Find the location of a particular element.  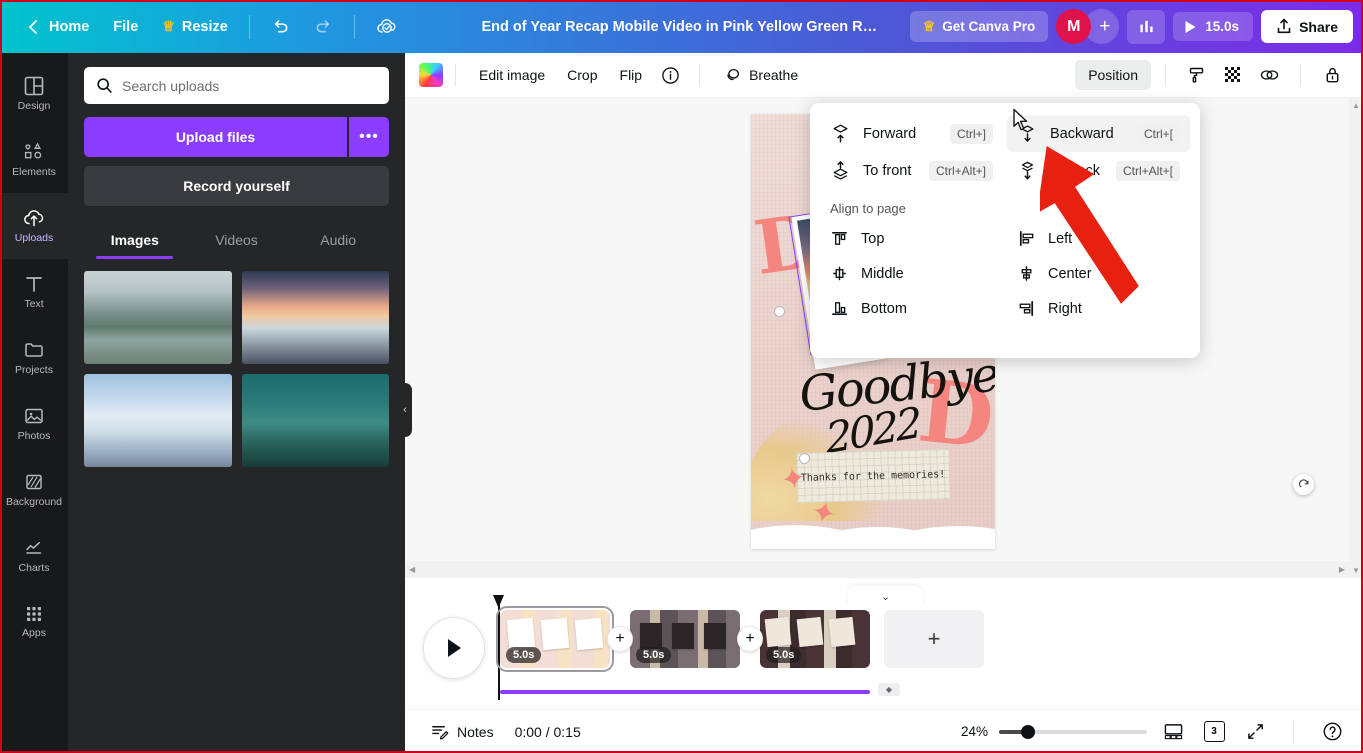

menu-item-forward: Forward Ctrl+] is located at coordinates (911, 133).